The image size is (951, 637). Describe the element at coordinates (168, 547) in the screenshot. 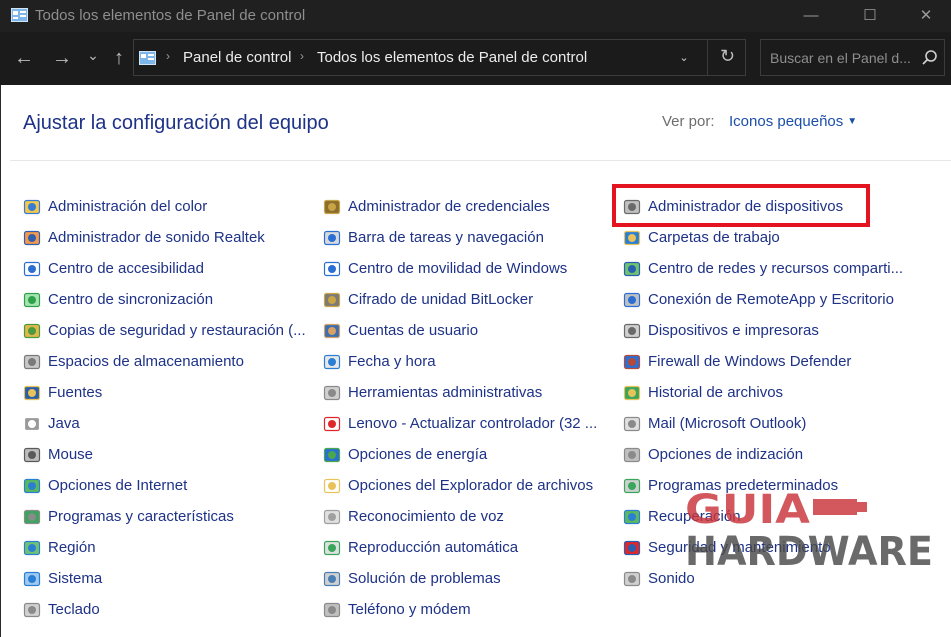

I see `control-panel-item: Región` at that location.